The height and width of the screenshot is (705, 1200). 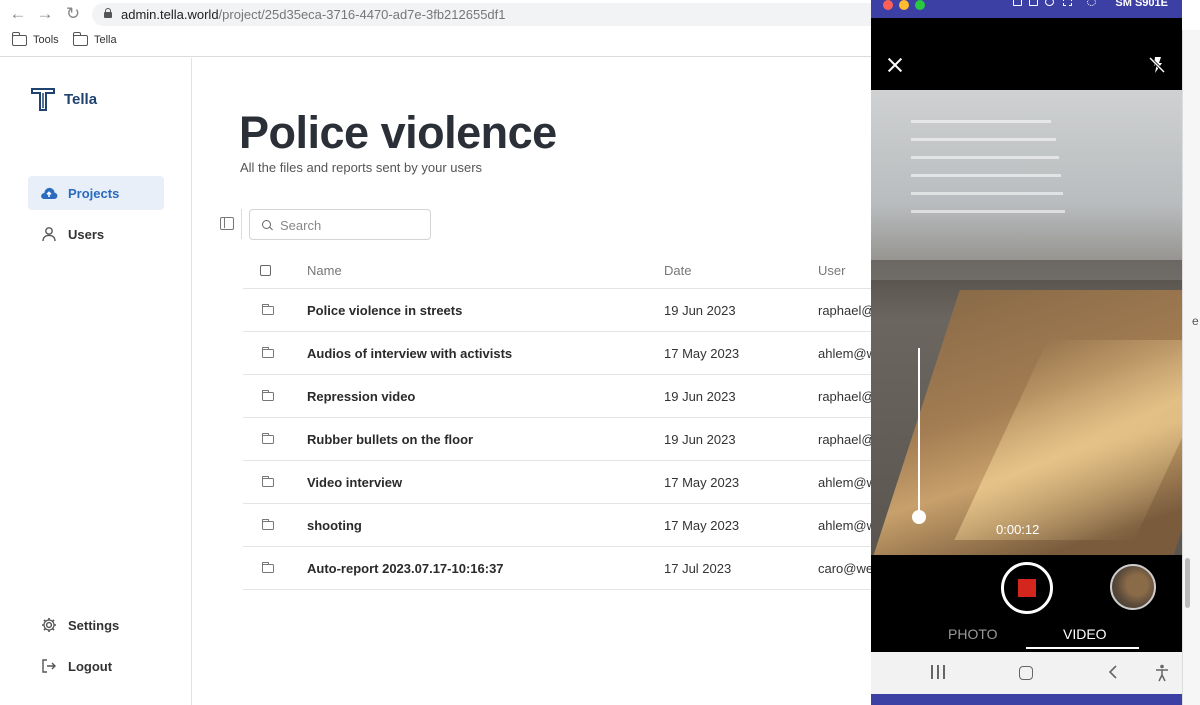 I want to click on bookmark-tella: Tella, so click(x=95, y=38).